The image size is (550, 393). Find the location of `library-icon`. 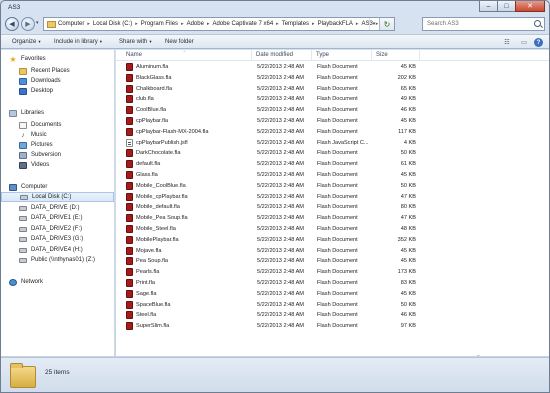

library-icon is located at coordinates (13, 113).